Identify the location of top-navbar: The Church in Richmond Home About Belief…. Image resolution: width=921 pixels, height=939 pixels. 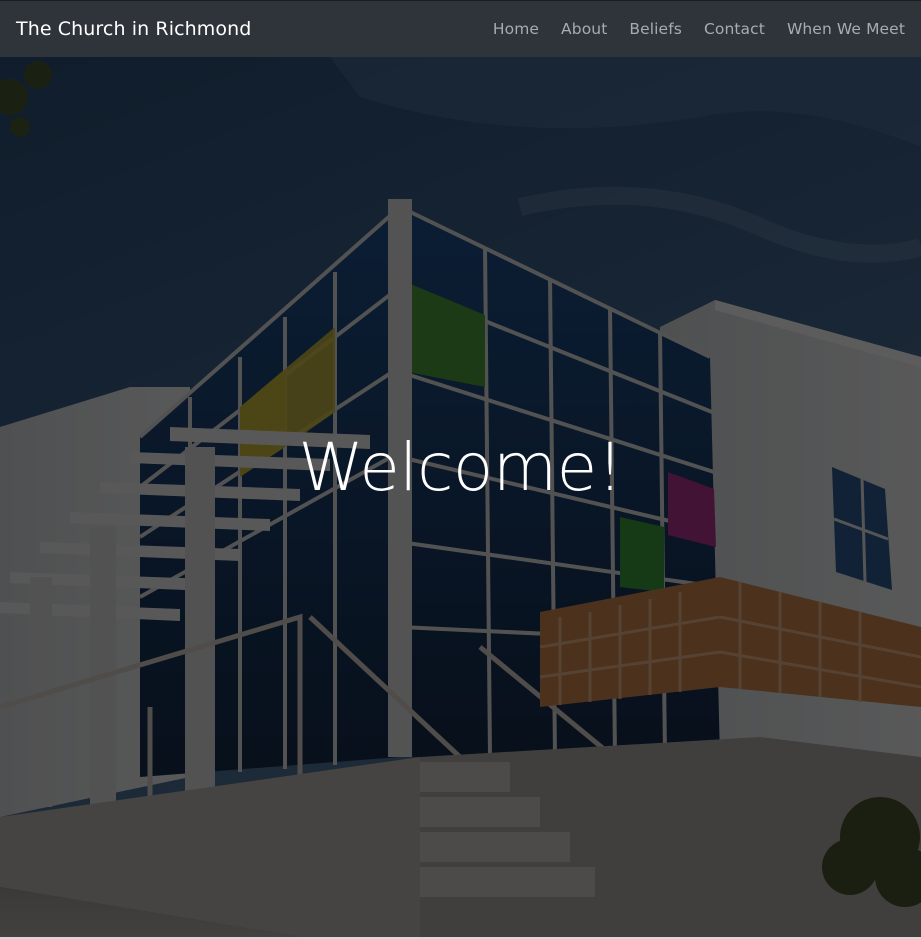
(460, 28).